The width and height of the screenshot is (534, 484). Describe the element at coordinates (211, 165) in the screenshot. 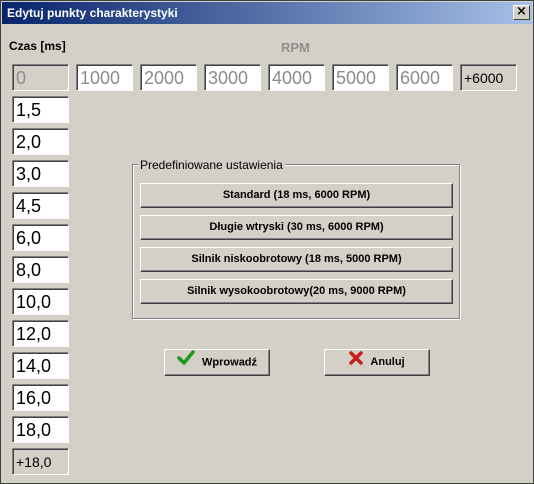

I see `presets-group-title: Predefiniowane ustawienia` at that location.